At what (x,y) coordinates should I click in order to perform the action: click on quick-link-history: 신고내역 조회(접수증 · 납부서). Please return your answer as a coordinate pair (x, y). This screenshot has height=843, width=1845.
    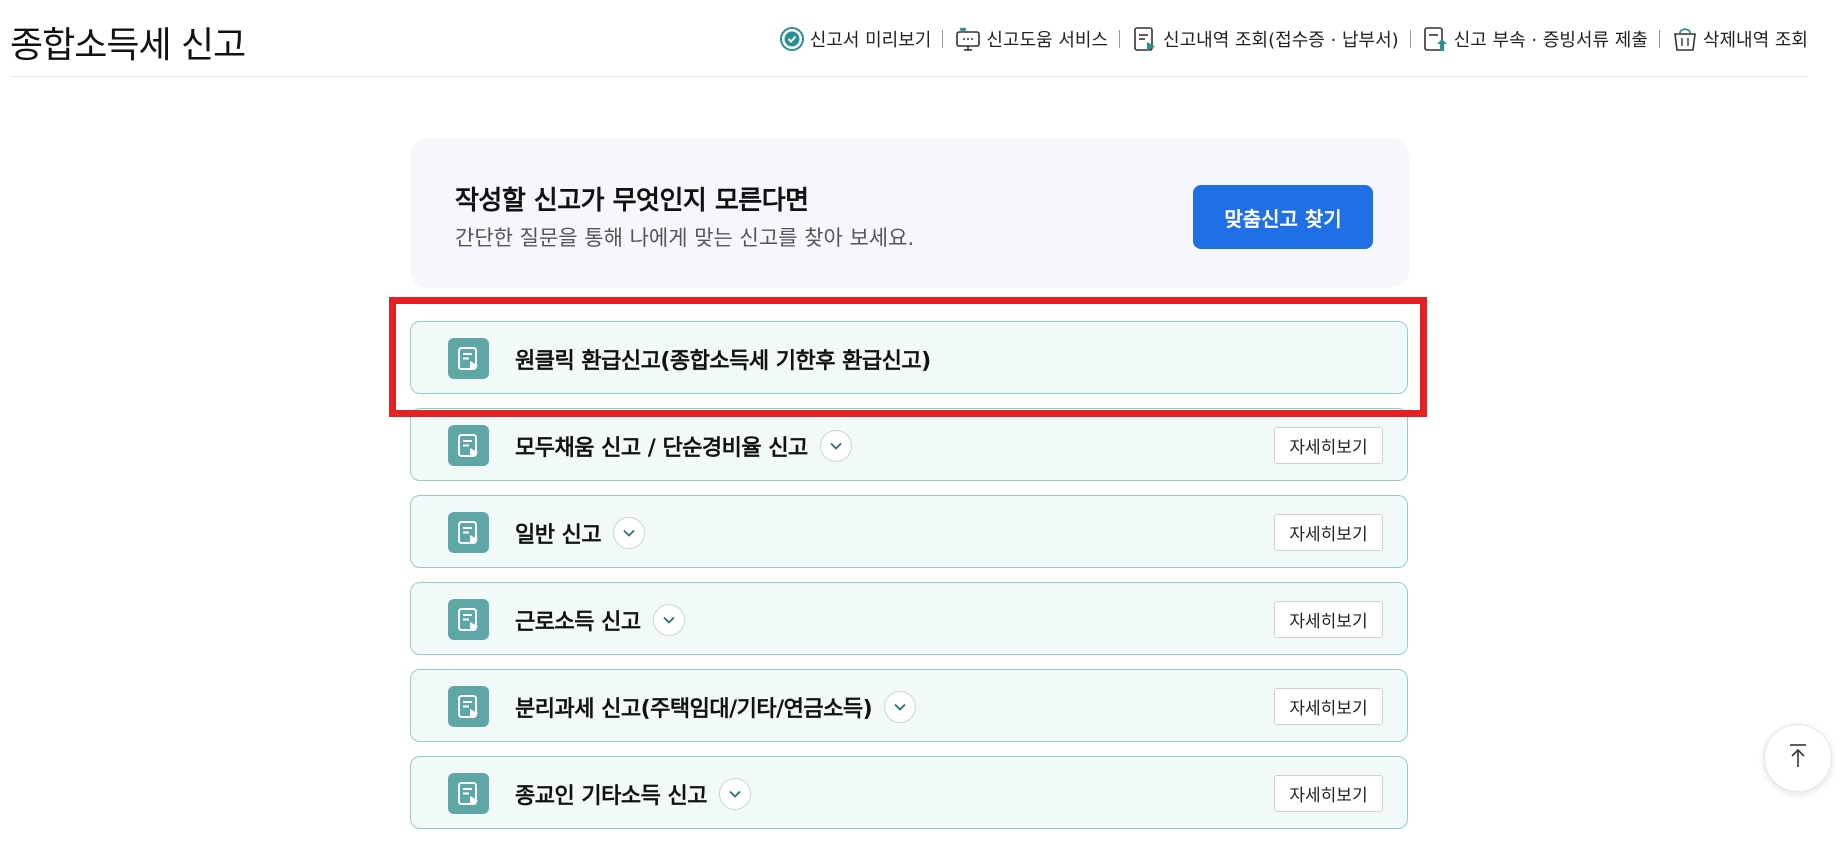
    Looking at the image, I should click on (1265, 39).